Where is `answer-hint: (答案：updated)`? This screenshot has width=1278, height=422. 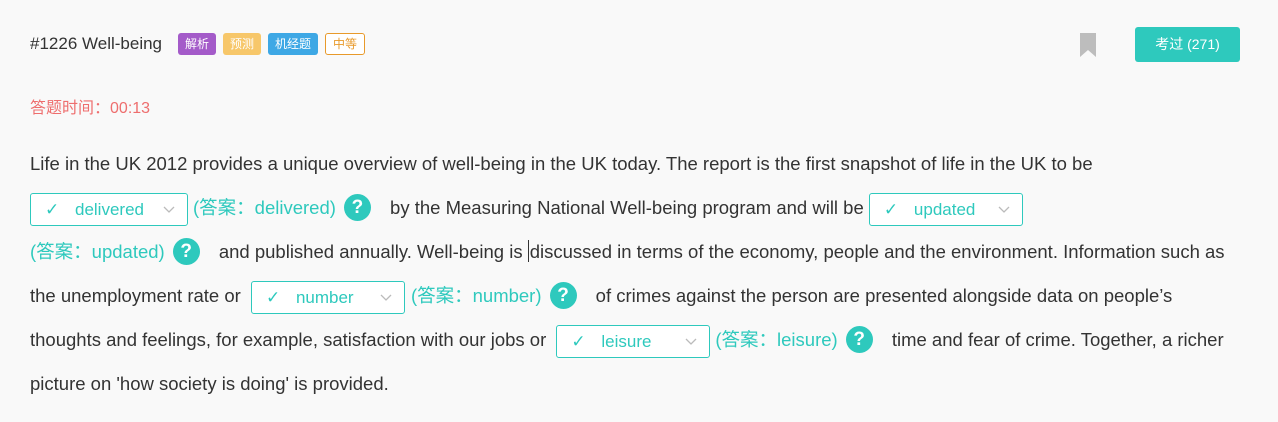 answer-hint: (答案：updated) is located at coordinates (97, 251).